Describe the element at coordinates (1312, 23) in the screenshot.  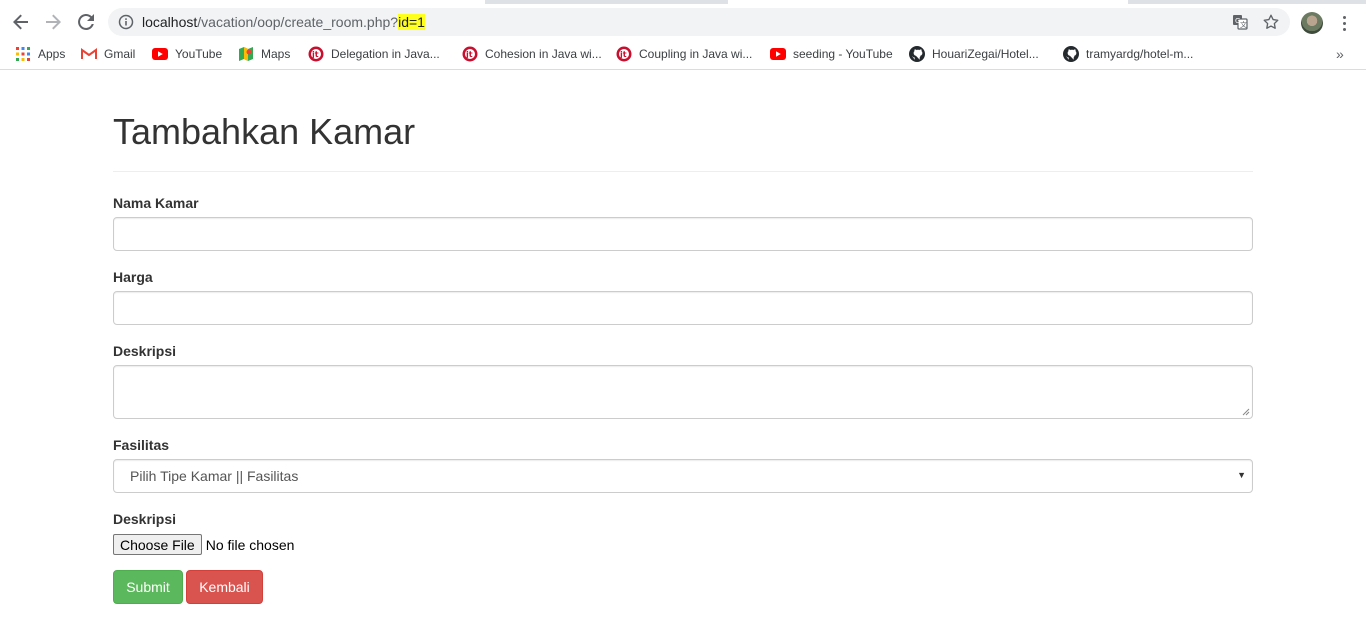
I see `profile-avatar` at that location.